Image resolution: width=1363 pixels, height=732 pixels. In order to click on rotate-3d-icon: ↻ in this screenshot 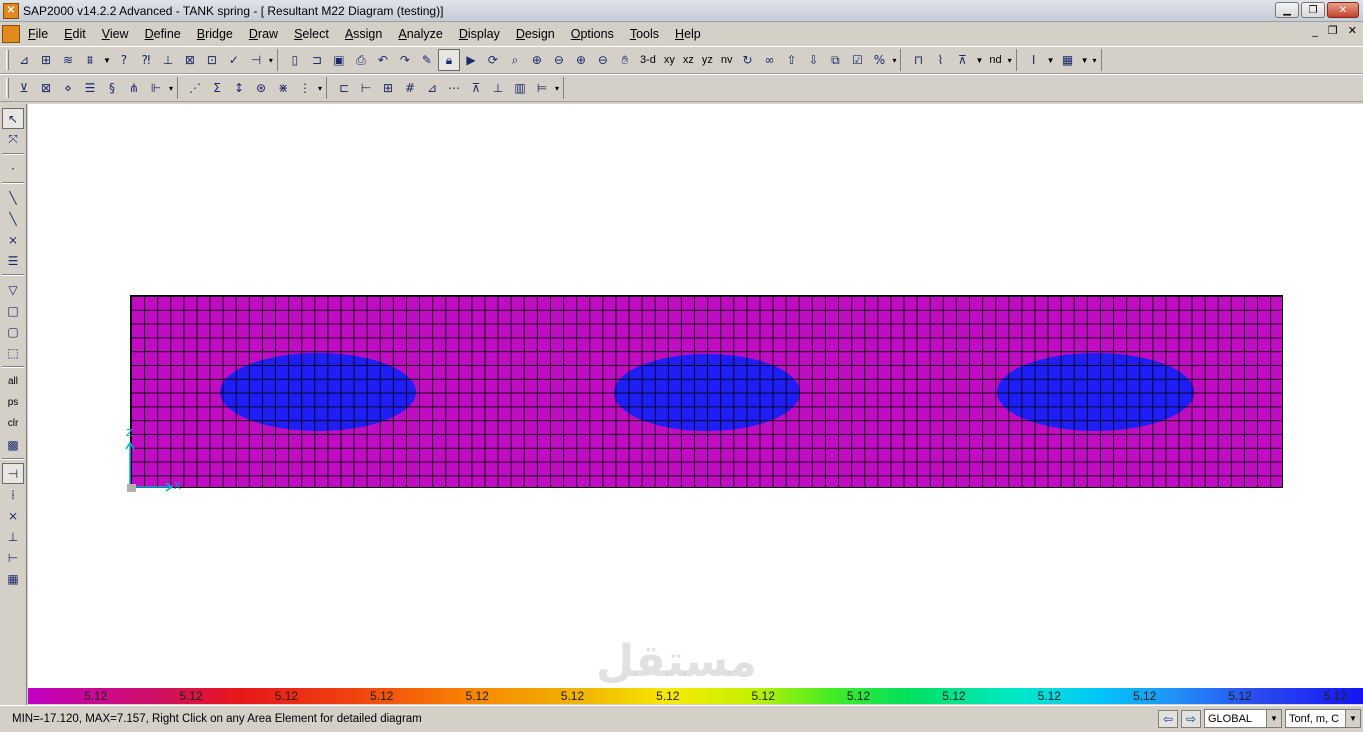, I will do `click(747, 60)`.